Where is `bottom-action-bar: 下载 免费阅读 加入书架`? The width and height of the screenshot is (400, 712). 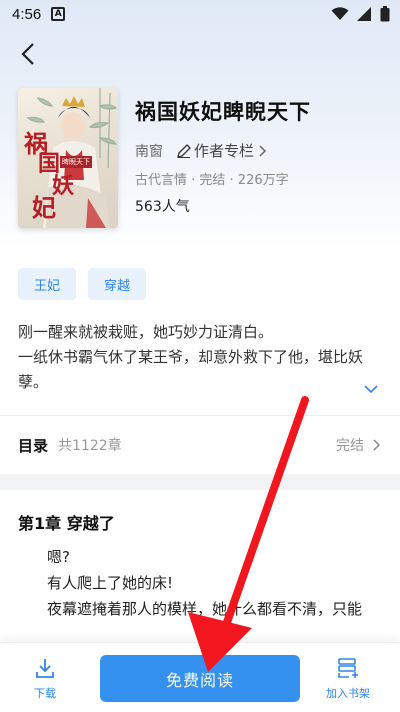 bottom-action-bar: 下载 免费阅读 加入书架 is located at coordinates (200, 677).